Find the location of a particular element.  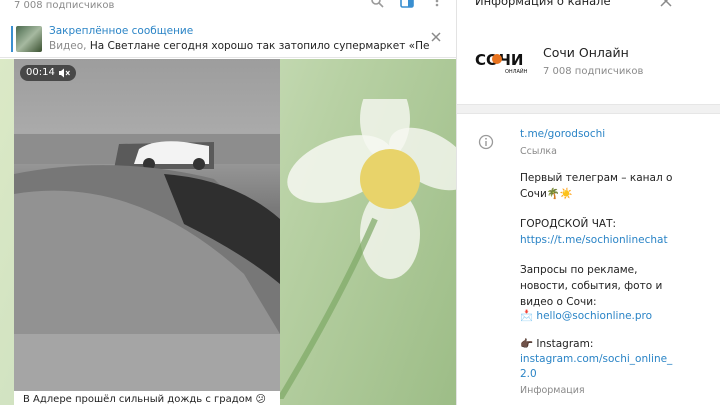

section-divider is located at coordinates (588, 109).